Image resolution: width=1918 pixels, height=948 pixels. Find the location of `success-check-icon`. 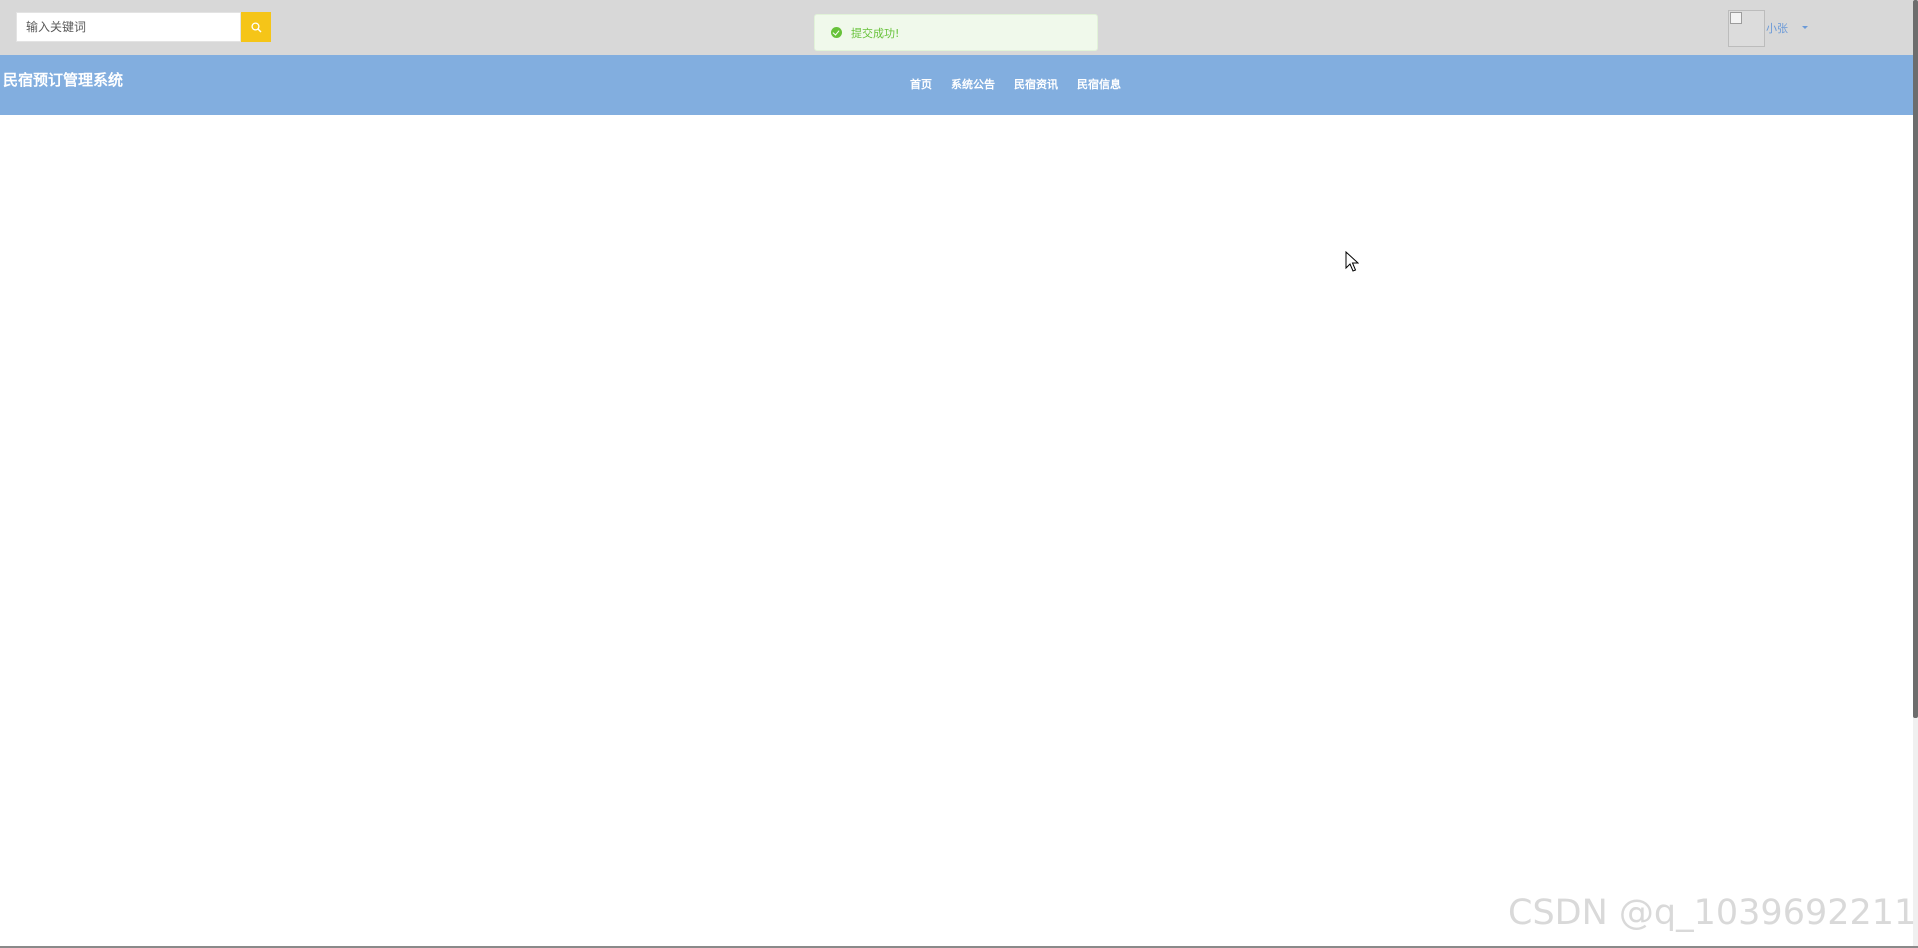

success-check-icon is located at coordinates (836, 32).